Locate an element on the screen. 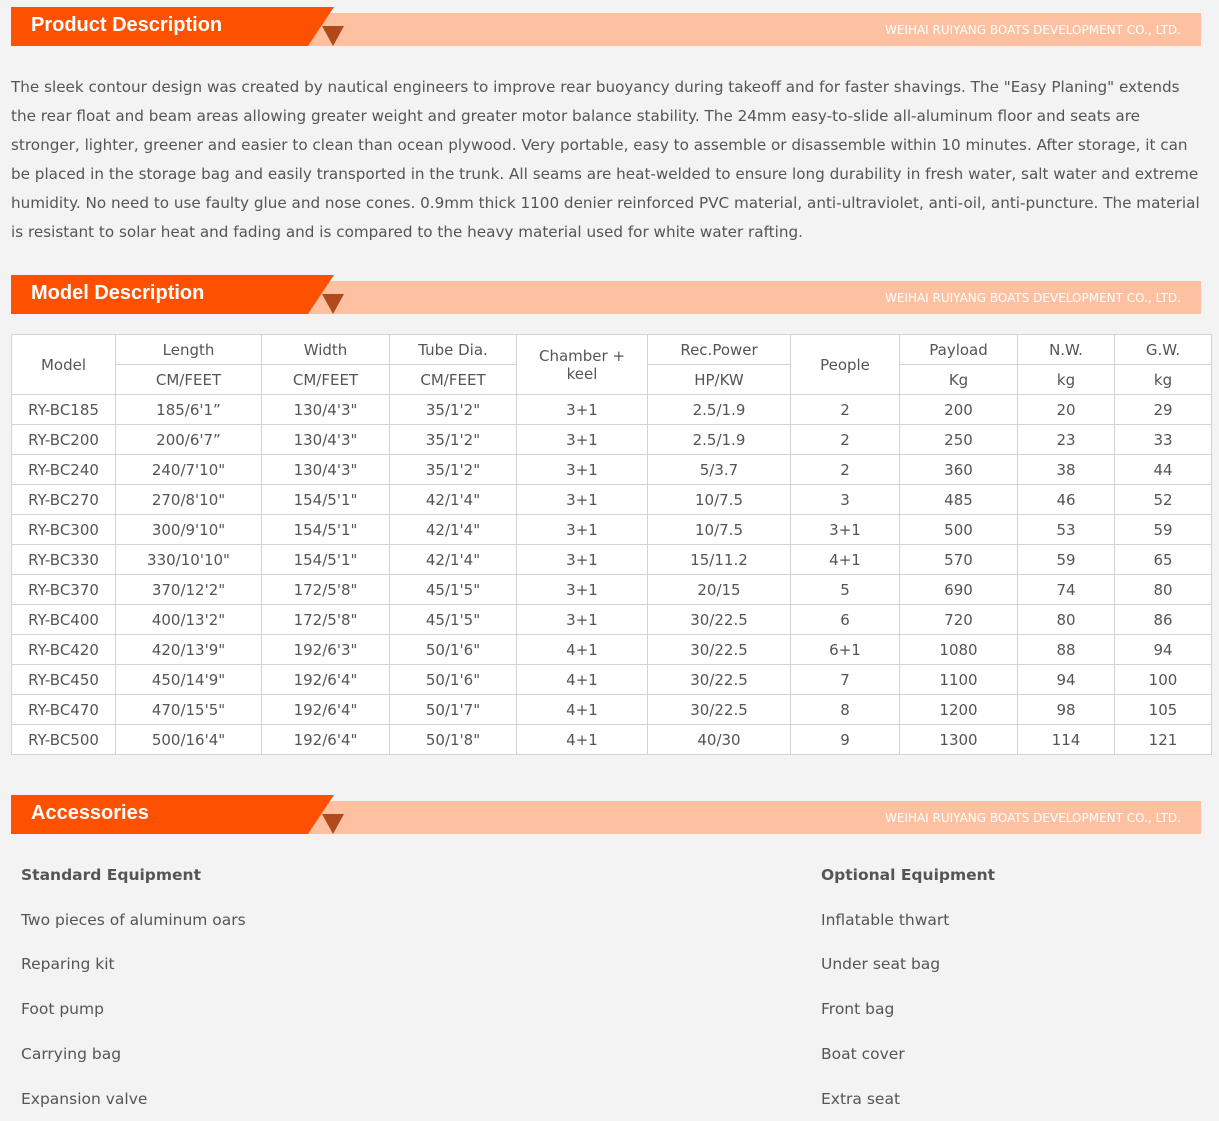 Image resolution: width=1219 pixels, height=1121 pixels. cell-payload: 360 is located at coordinates (958, 469).